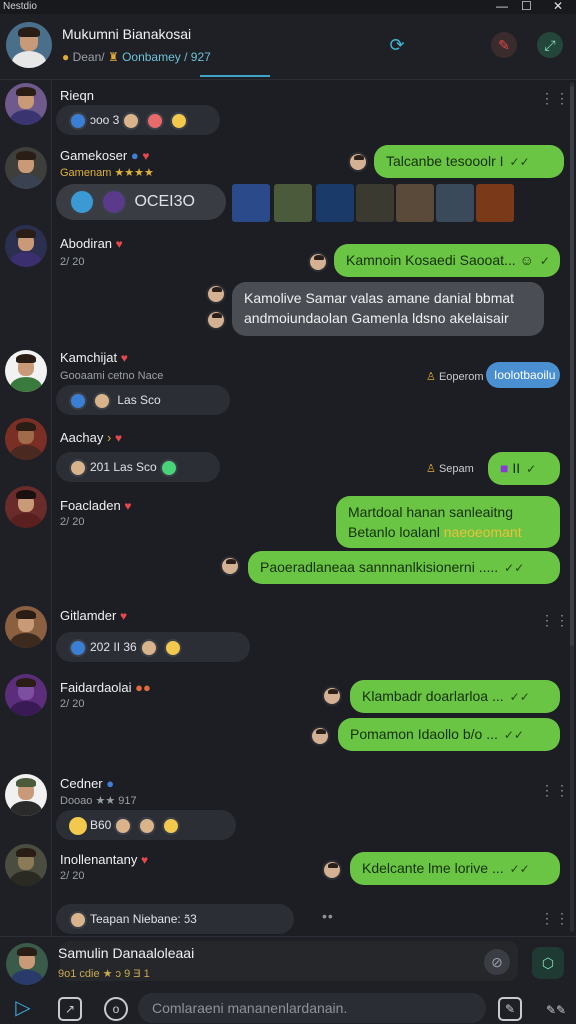 This screenshot has height=1024, width=576. I want to click on sender-name: Cedner ●, so click(87, 783).